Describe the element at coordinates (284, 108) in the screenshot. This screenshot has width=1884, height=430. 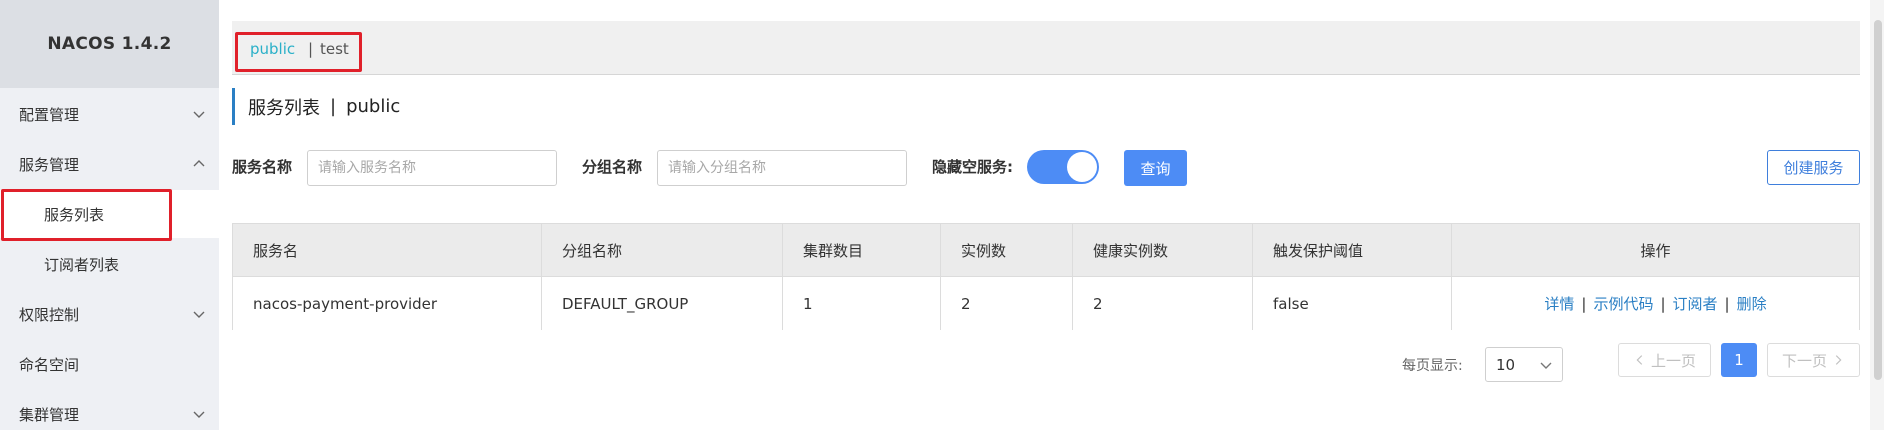
I see `page-title-text: 服务列表` at that location.